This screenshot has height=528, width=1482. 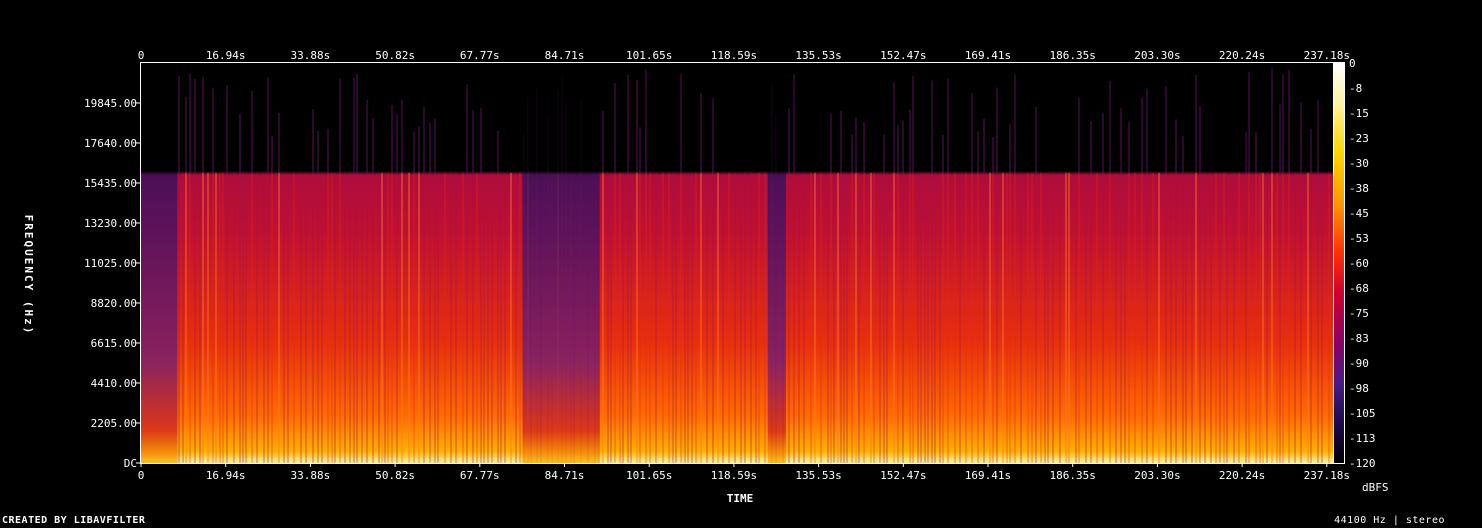 I want to click on footer-credit: CREATED BY LIBAVFILTER, so click(x=74, y=520).